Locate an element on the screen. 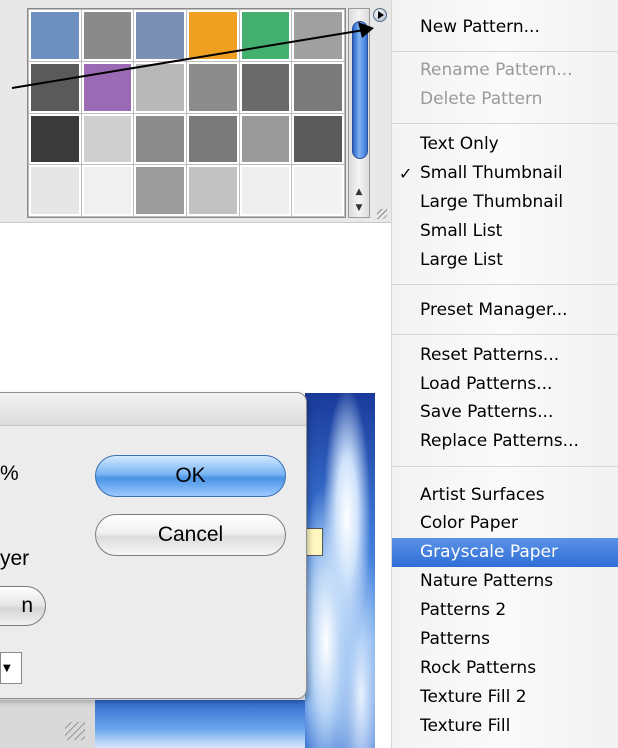  pattern-swatch-grid is located at coordinates (186, 113).